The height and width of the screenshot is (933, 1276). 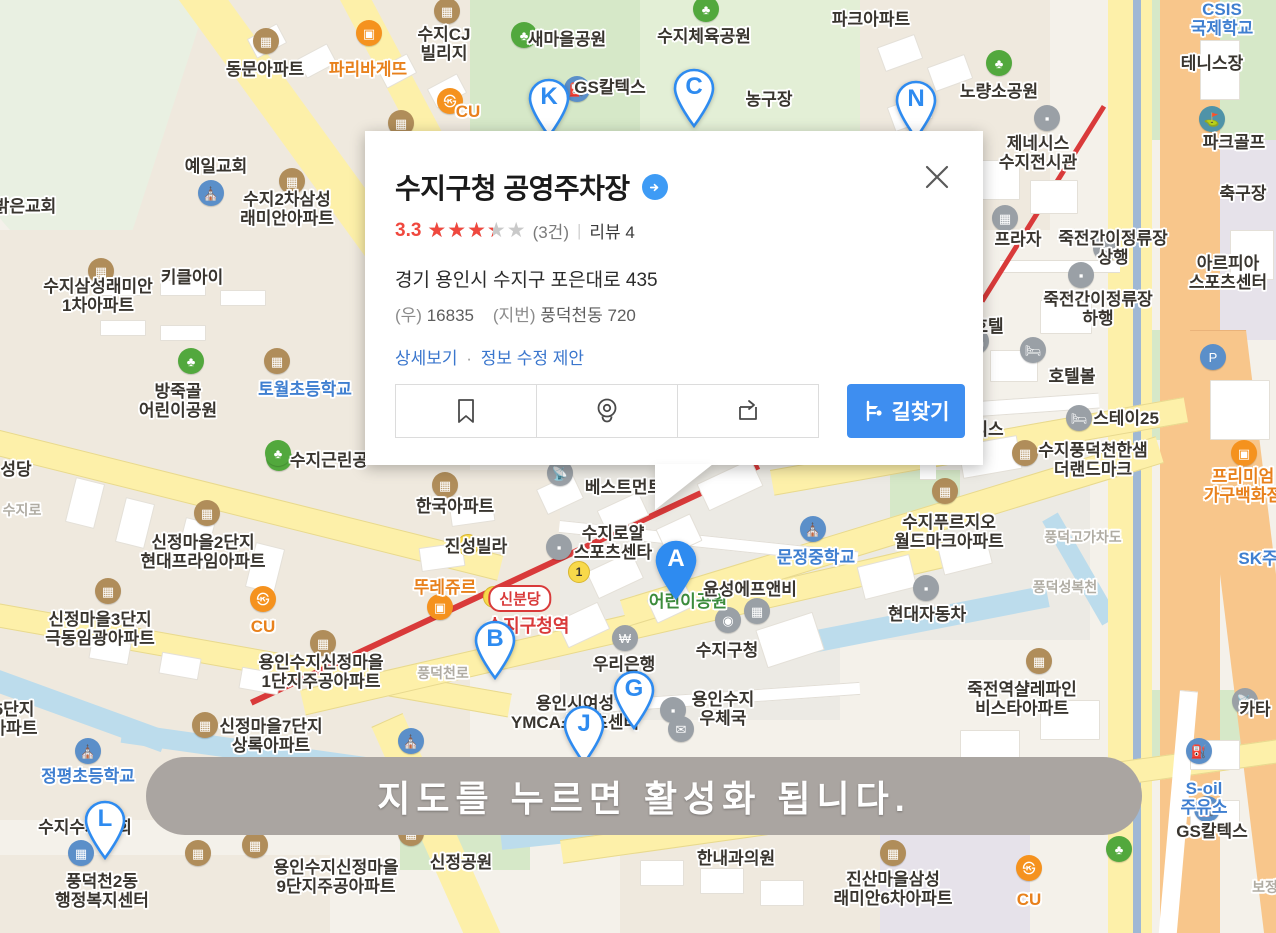 What do you see at coordinates (674, 187) in the screenshot?
I see `popup-title-row: 수지구청 공영주차장` at bounding box center [674, 187].